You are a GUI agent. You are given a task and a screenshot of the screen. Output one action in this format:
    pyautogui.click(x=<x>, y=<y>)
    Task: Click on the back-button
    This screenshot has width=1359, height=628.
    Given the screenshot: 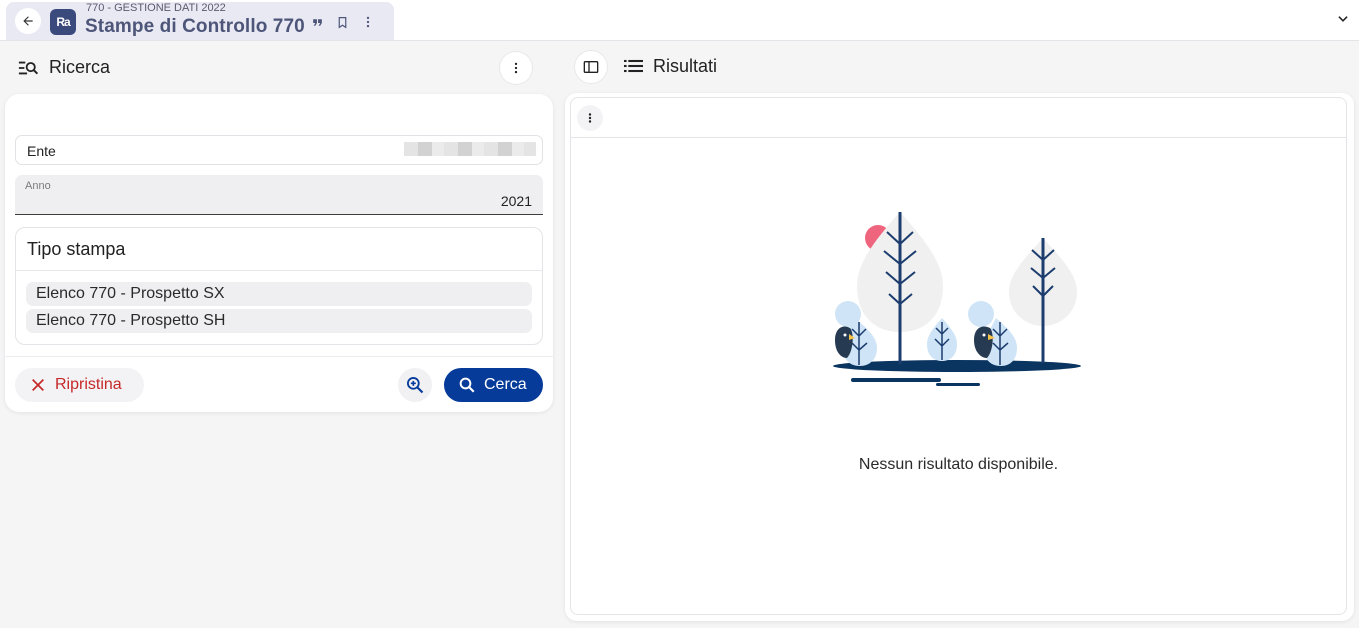 What is the action you would take?
    pyautogui.click(x=28, y=21)
    